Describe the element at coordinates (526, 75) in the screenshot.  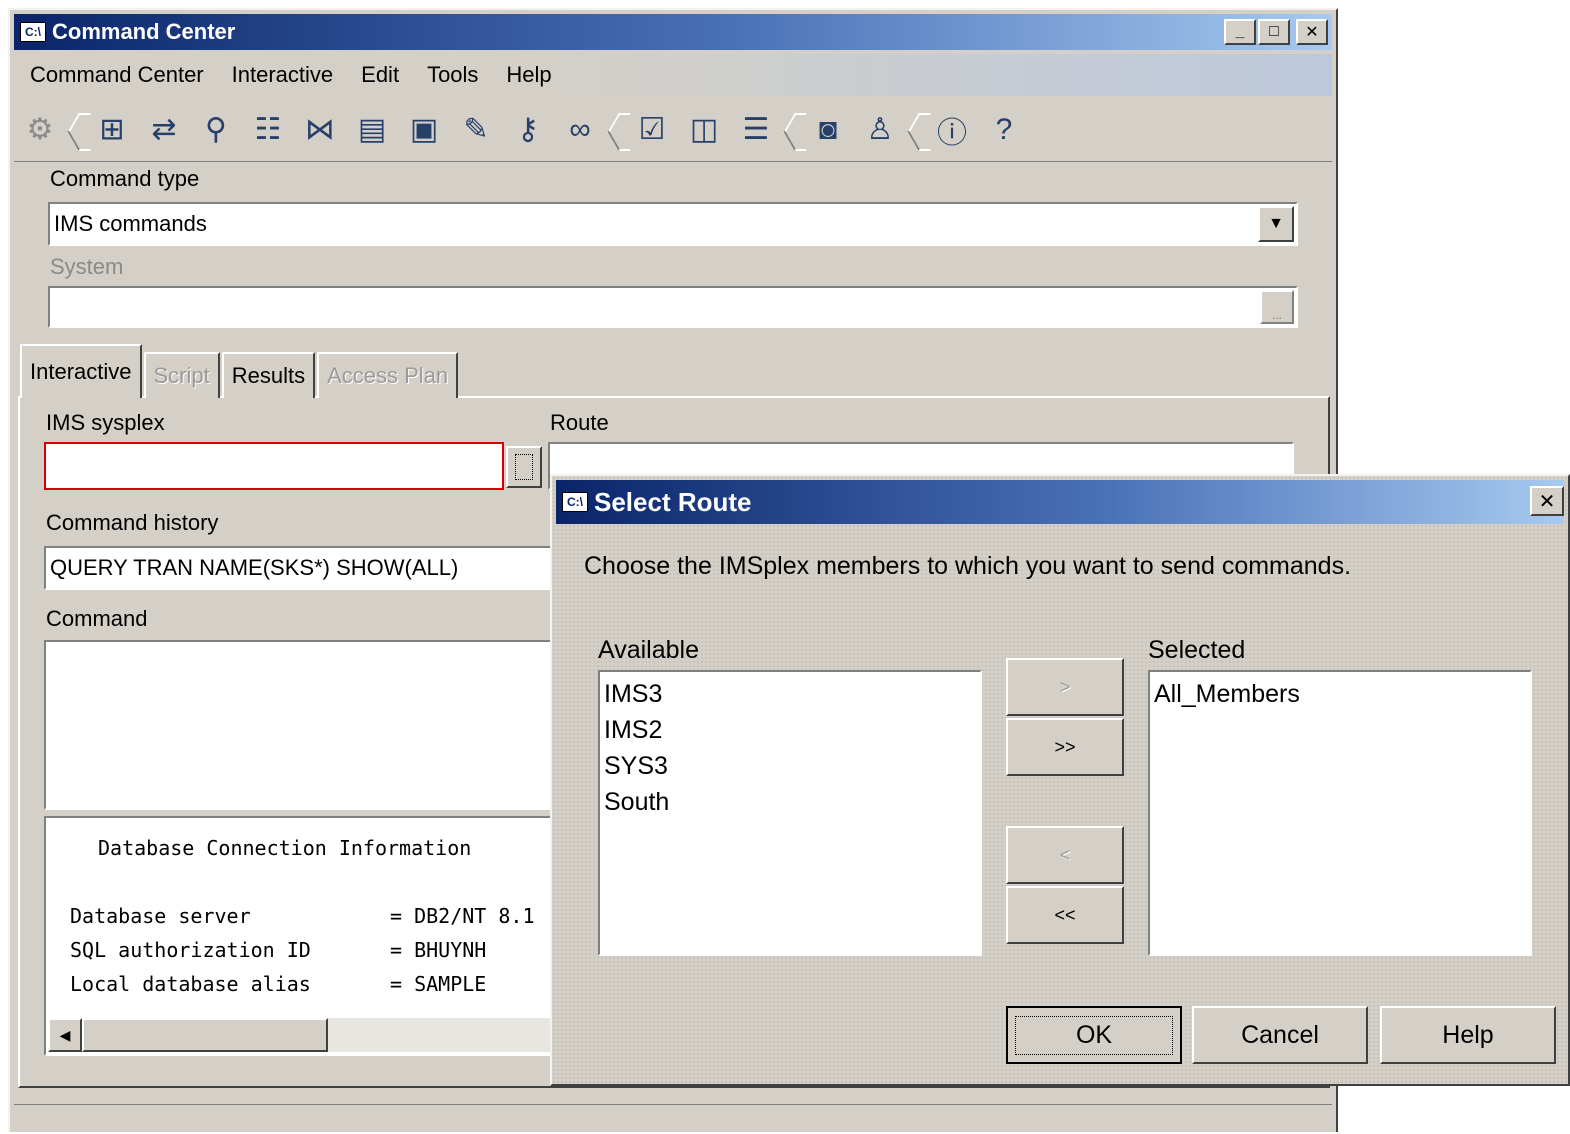
I see `menu-help: Help` at that location.